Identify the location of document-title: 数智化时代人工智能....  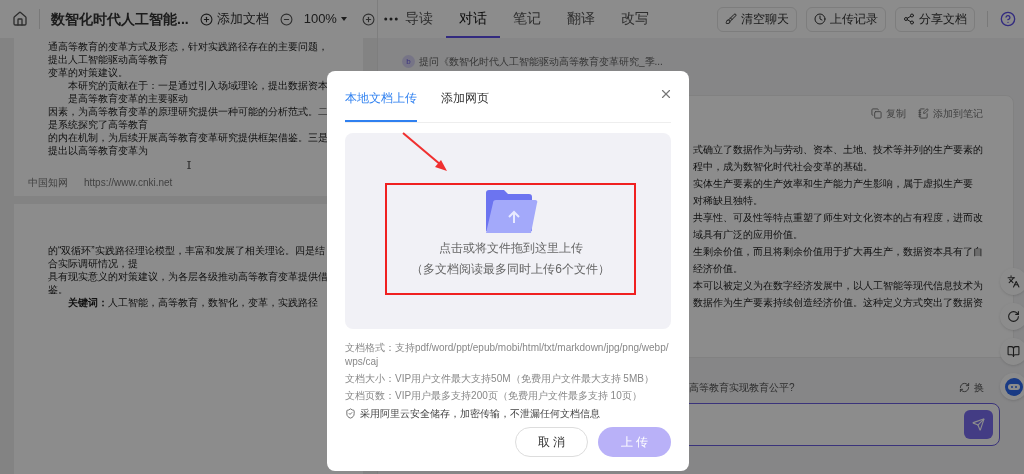
(120, 19).